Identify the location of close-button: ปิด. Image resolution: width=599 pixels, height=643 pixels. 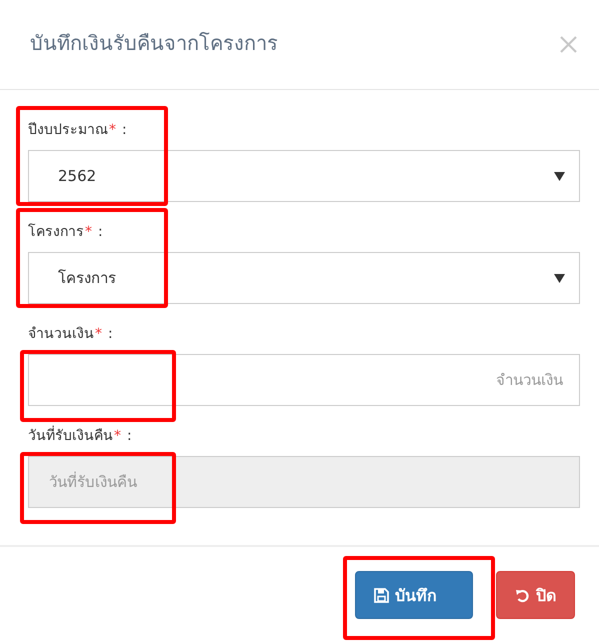
(535, 595).